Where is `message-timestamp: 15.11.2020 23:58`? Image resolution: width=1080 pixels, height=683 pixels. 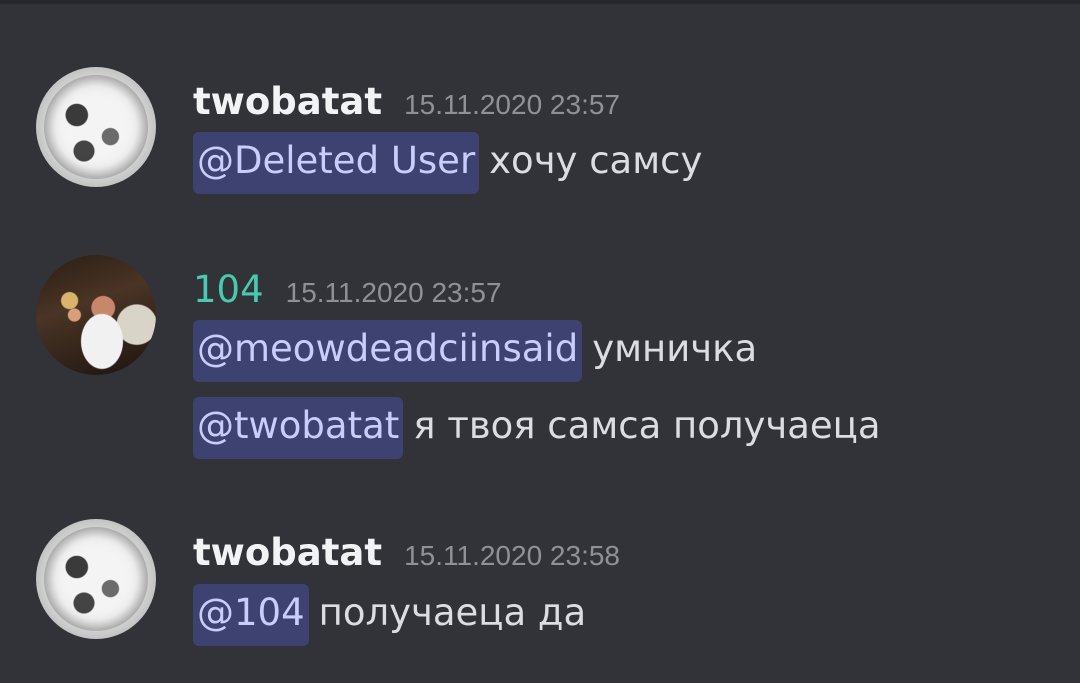
message-timestamp: 15.11.2020 23:58 is located at coordinates (512, 555).